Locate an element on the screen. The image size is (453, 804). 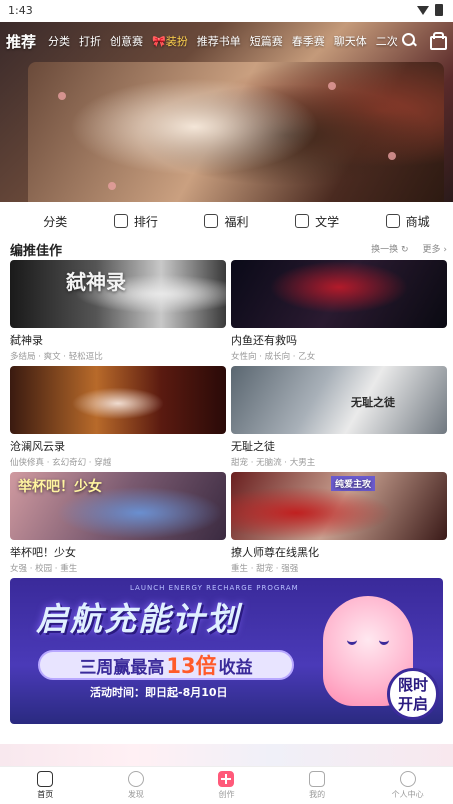
wifi-icon is located at coordinates (423, 10).